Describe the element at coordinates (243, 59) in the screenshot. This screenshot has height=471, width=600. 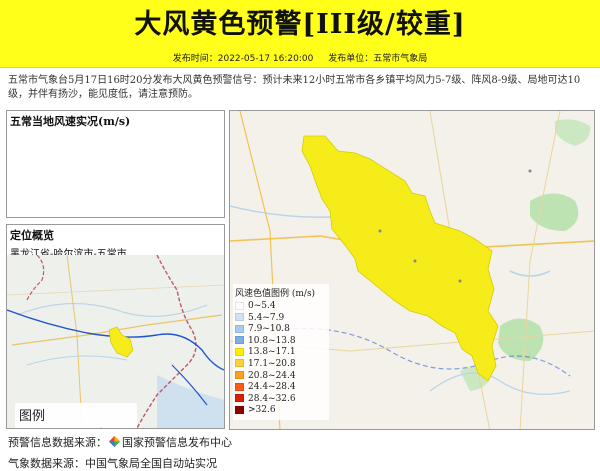
I see `publish-time: 发布时间：2022-05-17 16:20:00` at that location.